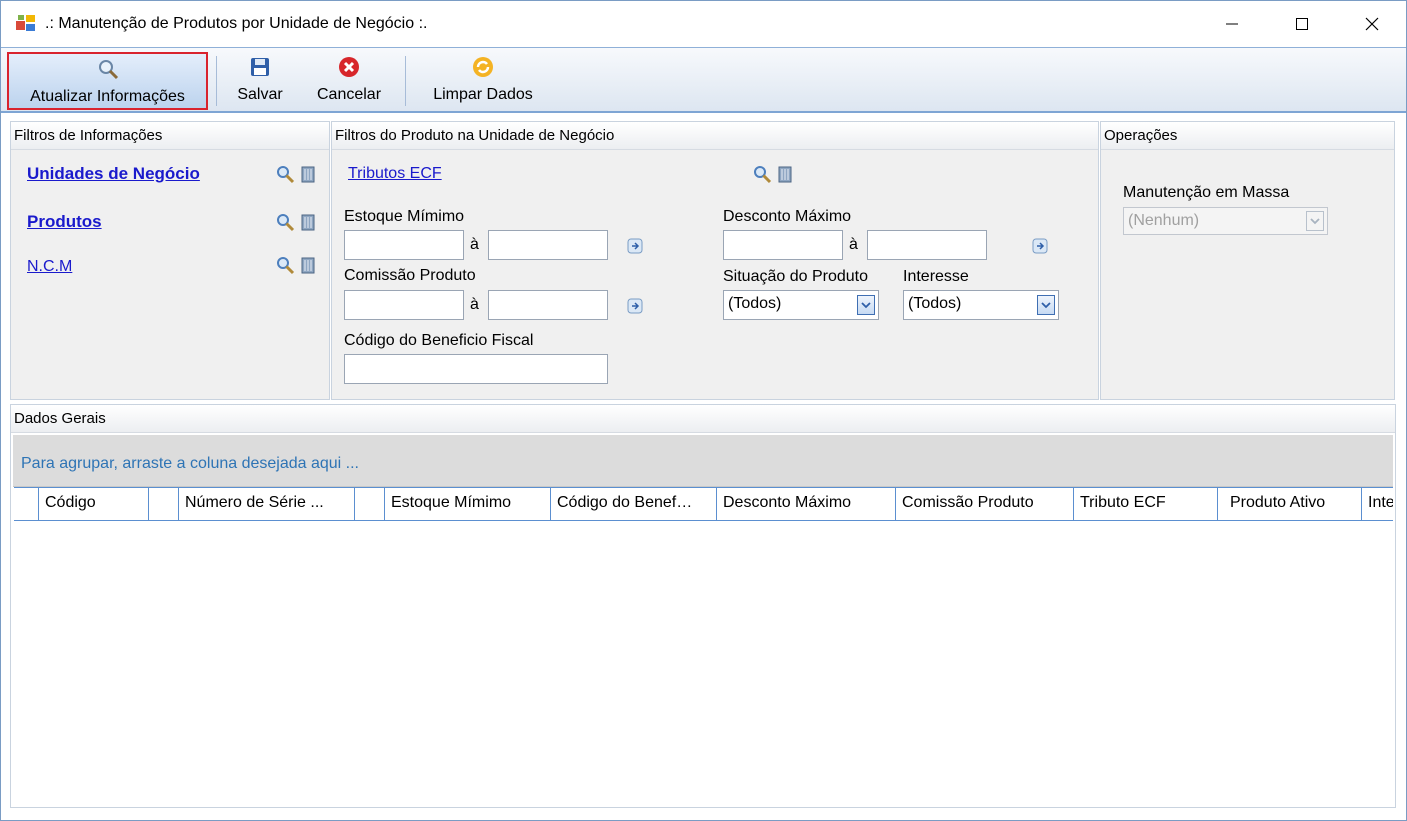  I want to click on products-link: Produtos, so click(64, 222).